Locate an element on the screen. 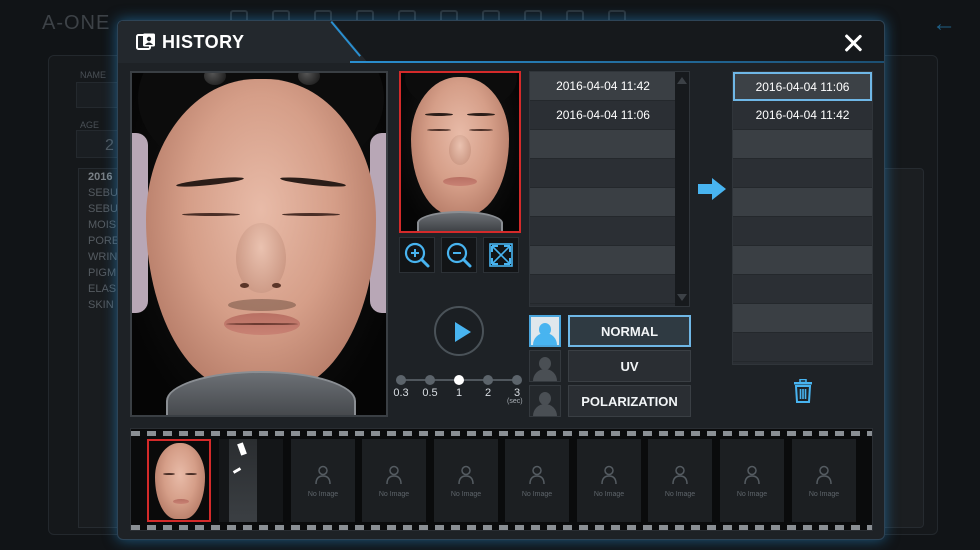 This screenshot has width=980, height=550. selected-date-list: 2016-04-04 11:06 2016-04-04 11:42 is located at coordinates (802, 218).